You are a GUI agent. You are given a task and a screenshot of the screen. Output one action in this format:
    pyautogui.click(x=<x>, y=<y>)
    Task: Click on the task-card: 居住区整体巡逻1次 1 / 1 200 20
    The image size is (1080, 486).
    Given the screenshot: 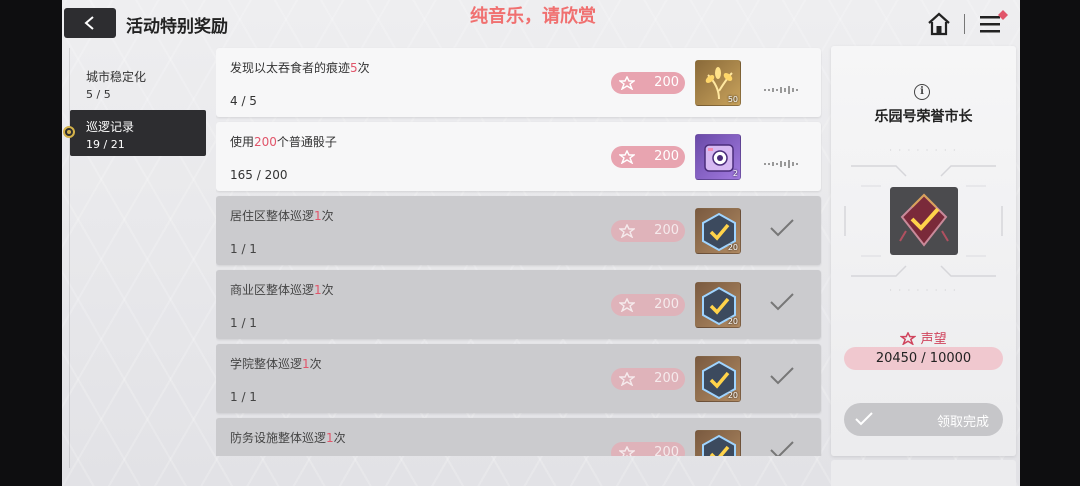 What is the action you would take?
    pyautogui.click(x=518, y=230)
    